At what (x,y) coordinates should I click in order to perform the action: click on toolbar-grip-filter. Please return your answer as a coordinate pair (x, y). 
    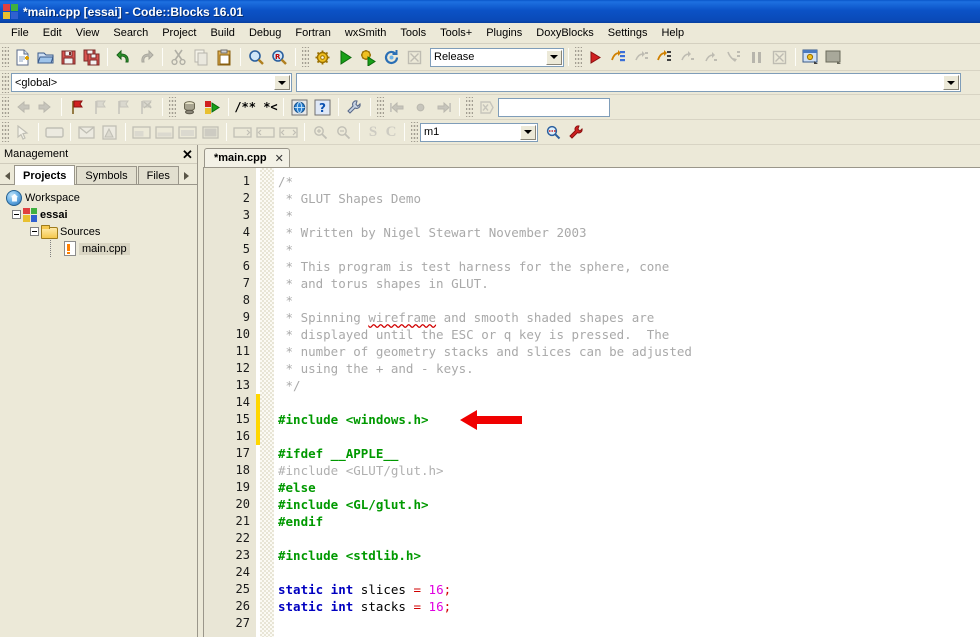
    Looking at the image, I should click on (469, 107).